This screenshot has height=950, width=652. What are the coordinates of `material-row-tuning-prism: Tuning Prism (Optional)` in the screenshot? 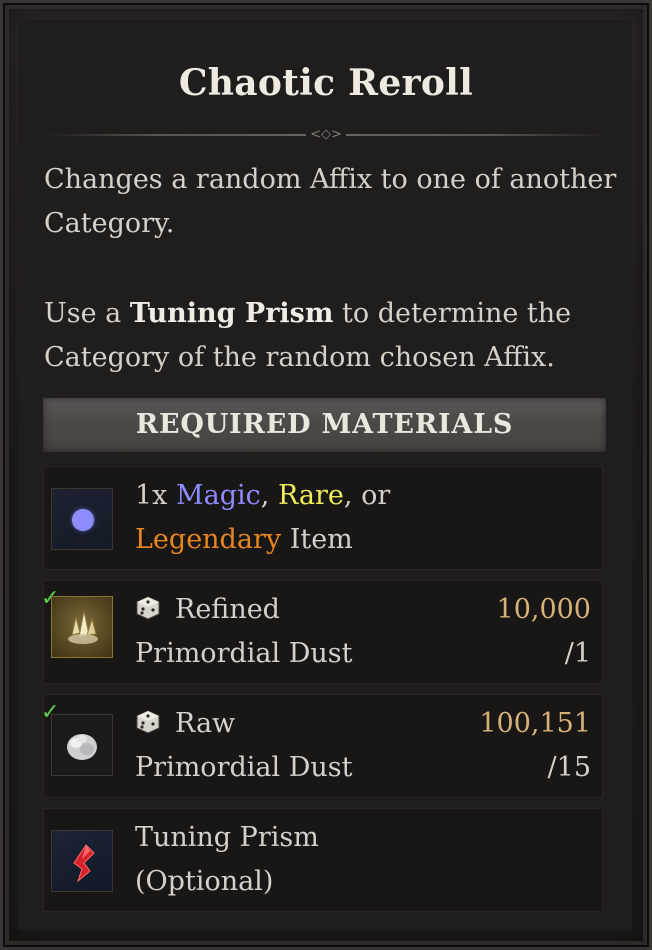 It's located at (323, 860).